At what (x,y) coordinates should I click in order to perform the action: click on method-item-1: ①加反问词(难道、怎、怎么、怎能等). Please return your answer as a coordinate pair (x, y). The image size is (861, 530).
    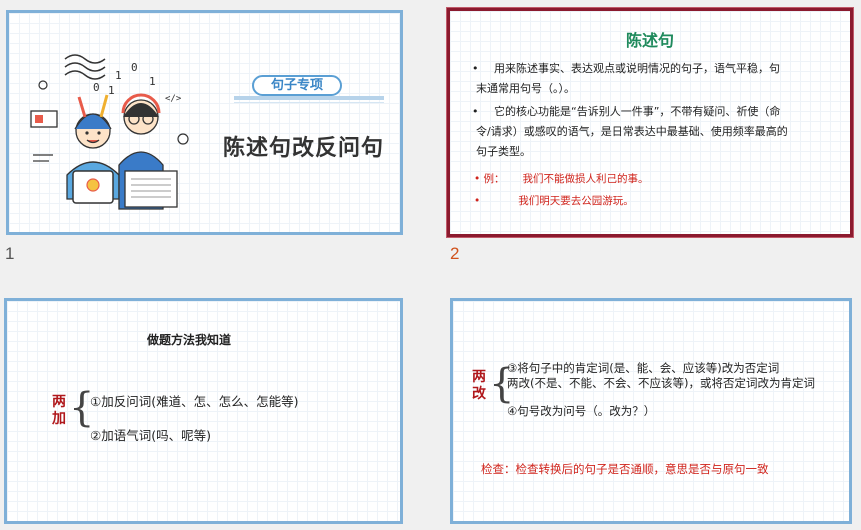
    Looking at the image, I should click on (194, 401).